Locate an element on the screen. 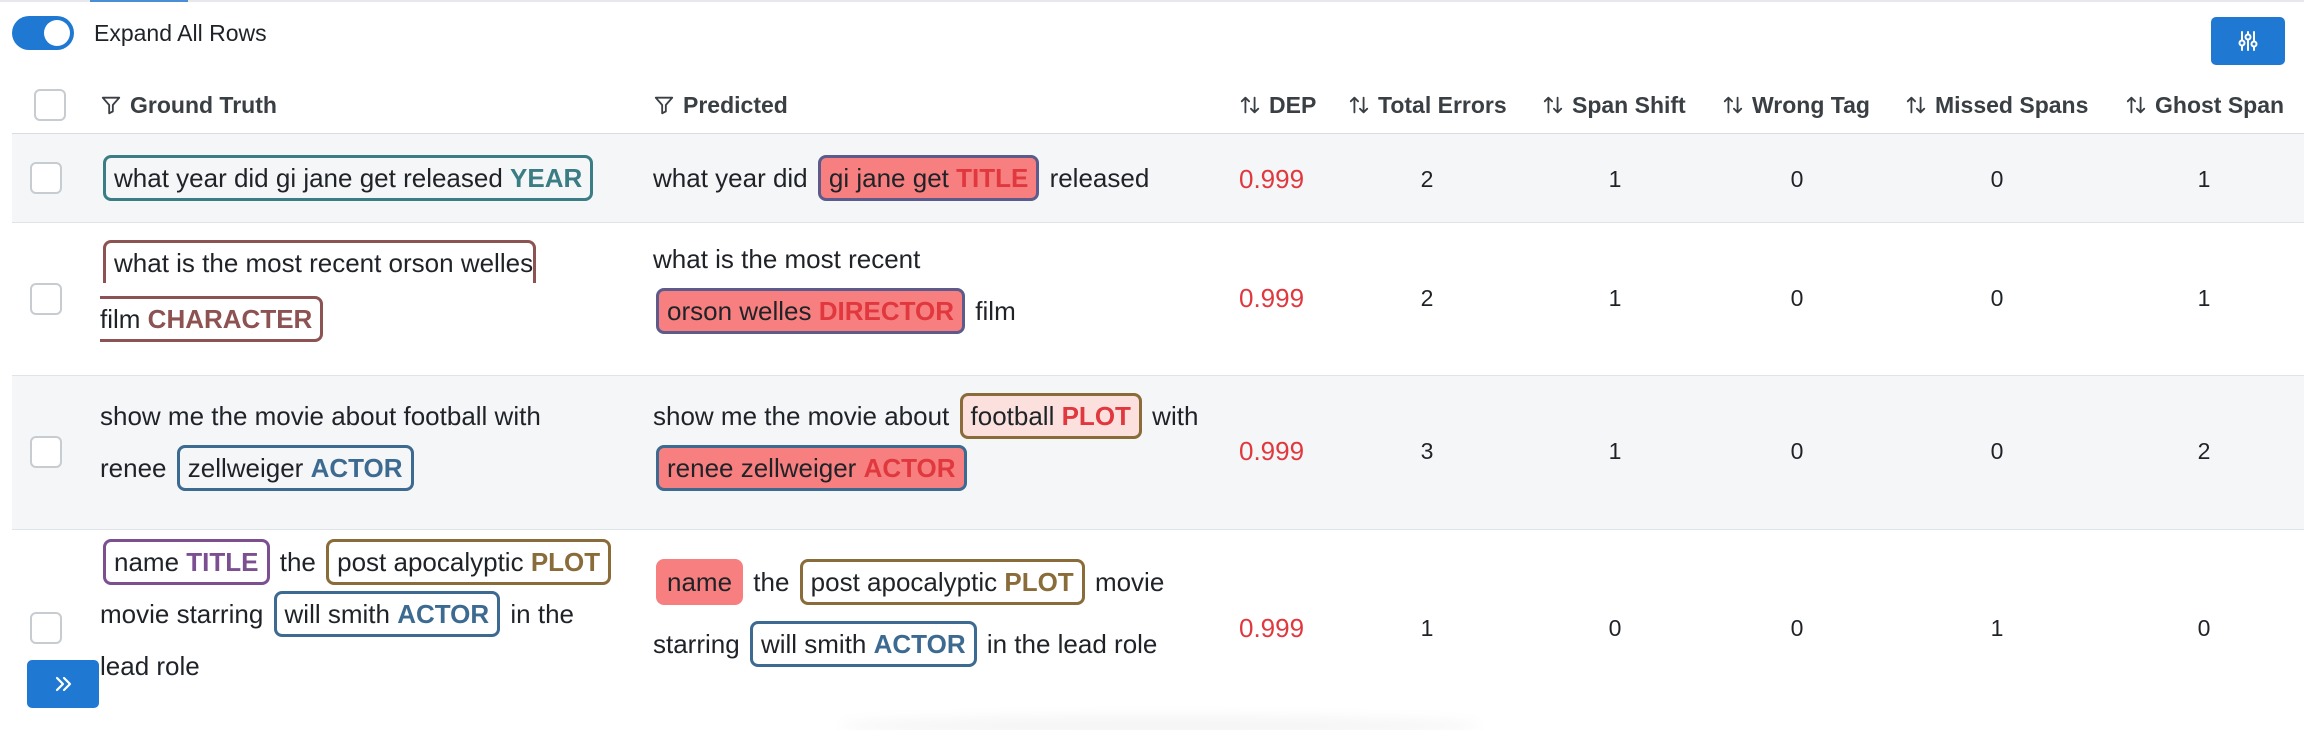  header-ground-truth: Ground Truth is located at coordinates (188, 105).